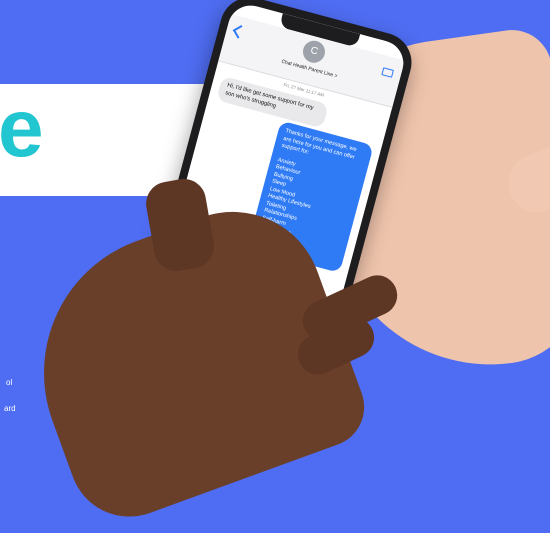  What do you see at coordinates (22, 128) in the screenshot?
I see `brand-text: e` at bounding box center [22, 128].